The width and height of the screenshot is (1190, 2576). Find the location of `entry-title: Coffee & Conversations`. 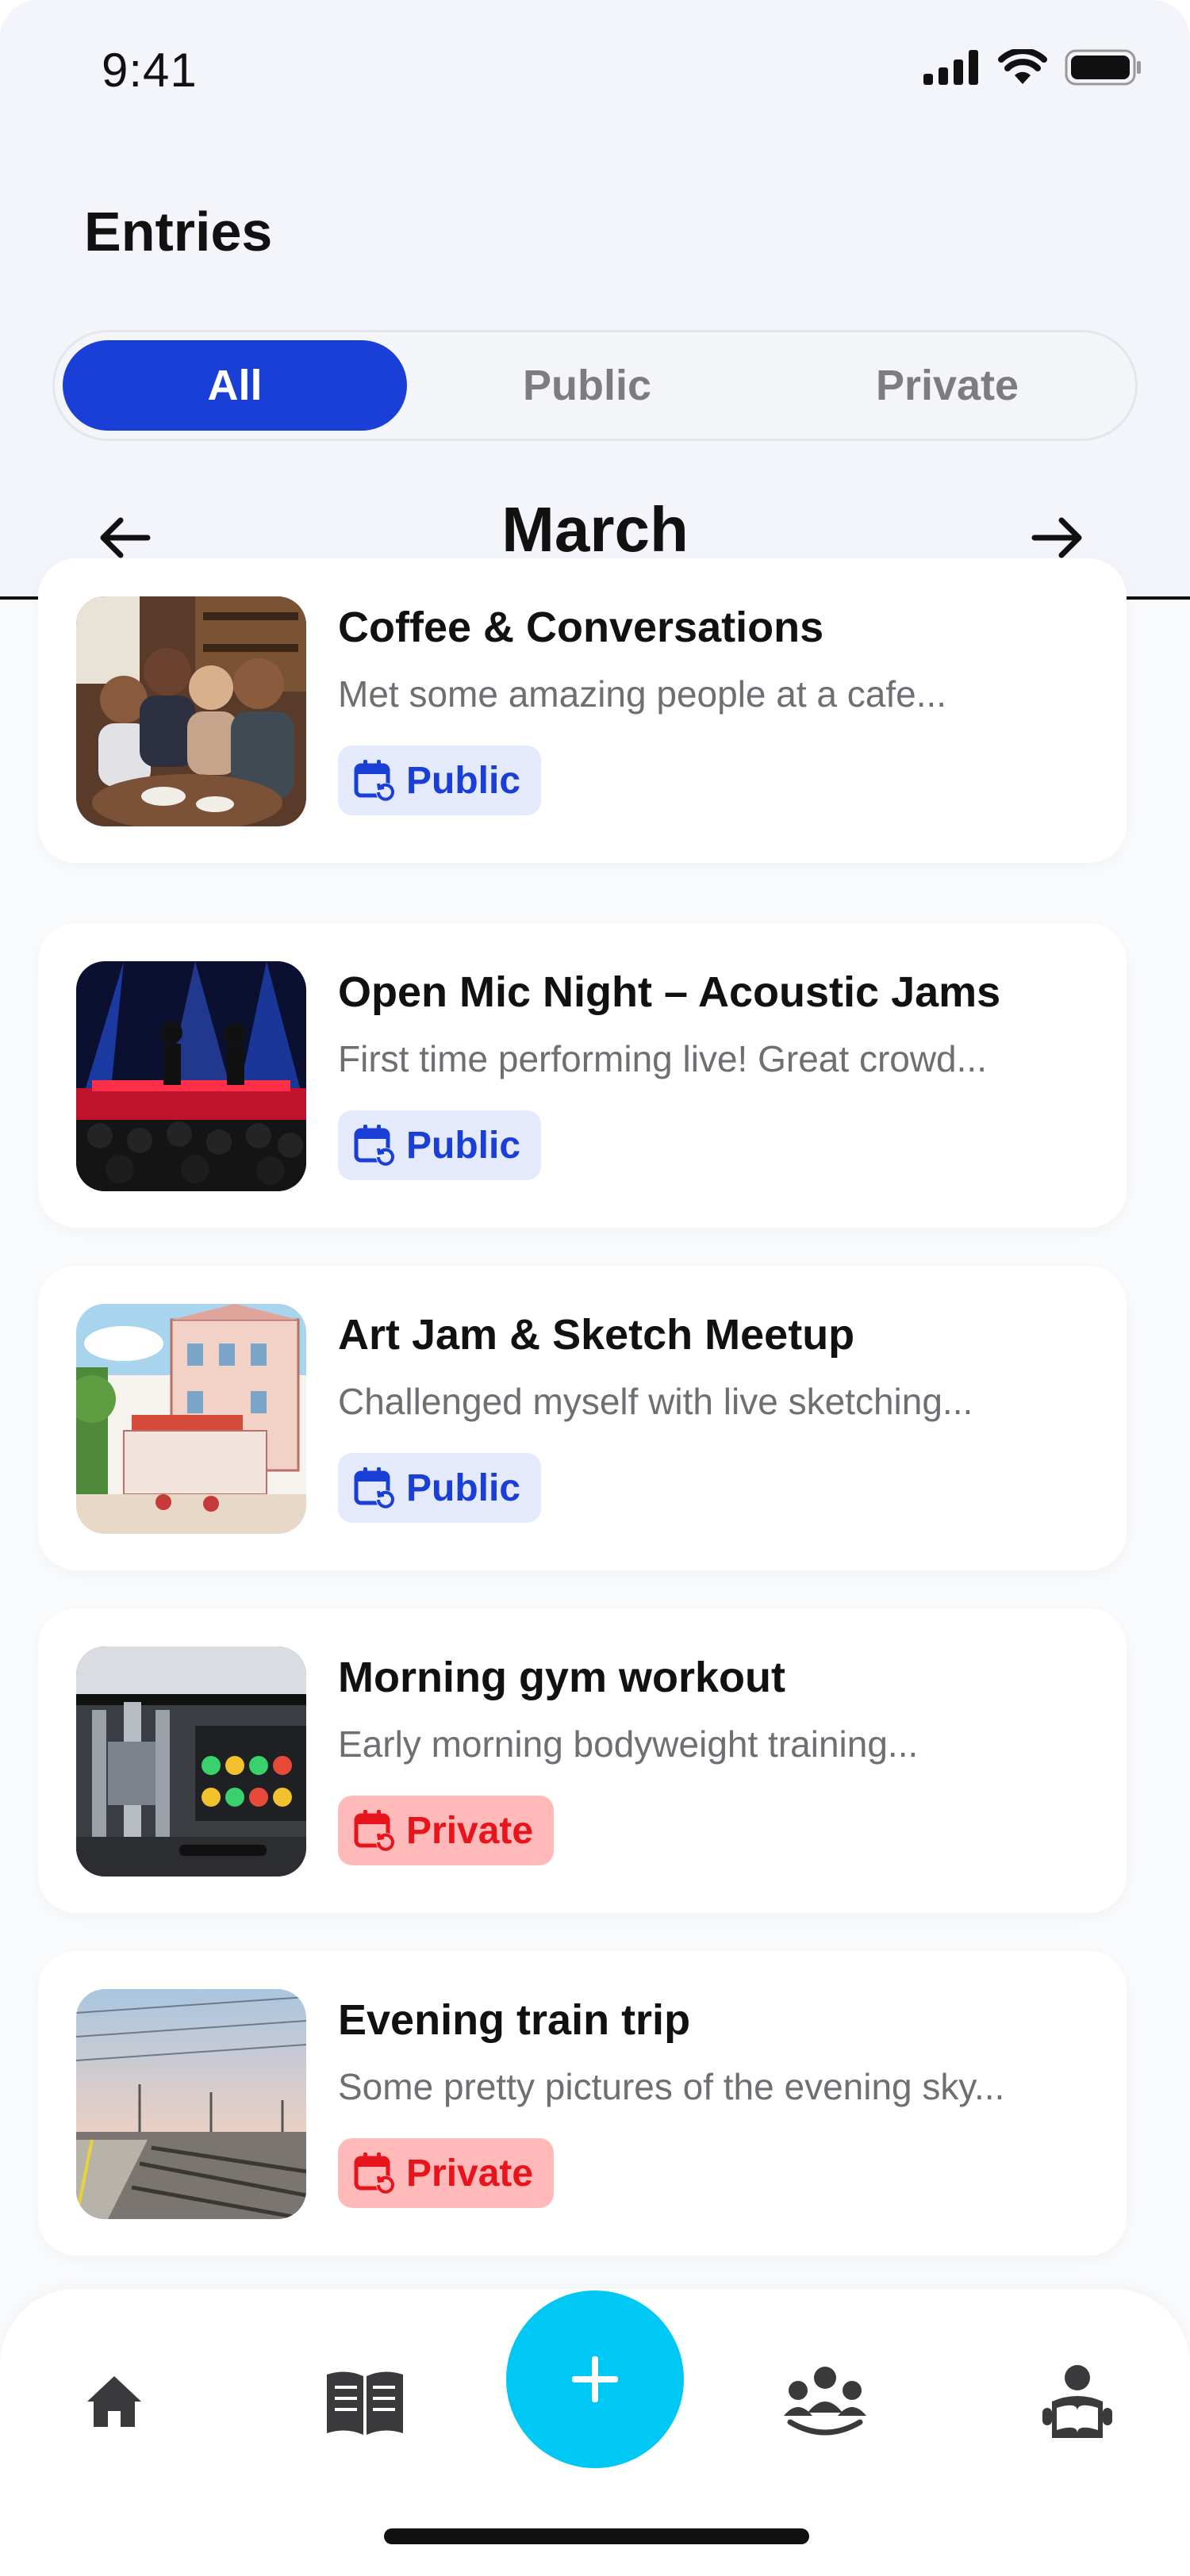

entry-title: Coffee & Conversations is located at coordinates (581, 628).